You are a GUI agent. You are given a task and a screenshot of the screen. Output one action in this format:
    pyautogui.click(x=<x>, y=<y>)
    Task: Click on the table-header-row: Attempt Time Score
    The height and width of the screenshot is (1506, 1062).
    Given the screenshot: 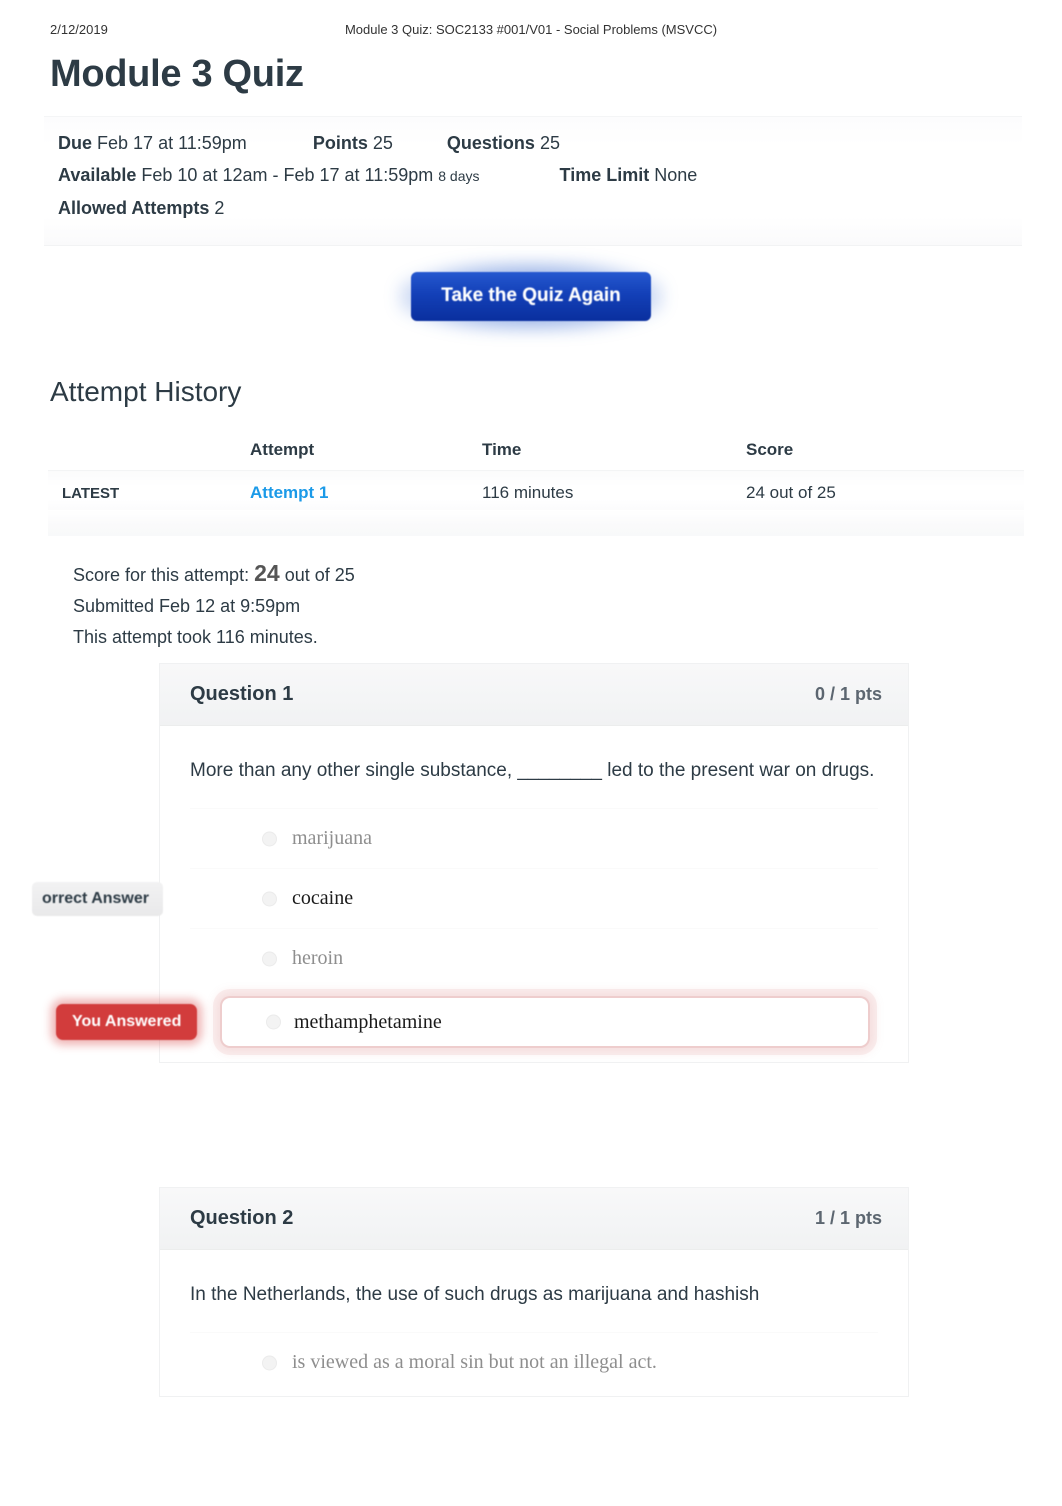 What is the action you would take?
    pyautogui.click(x=536, y=450)
    